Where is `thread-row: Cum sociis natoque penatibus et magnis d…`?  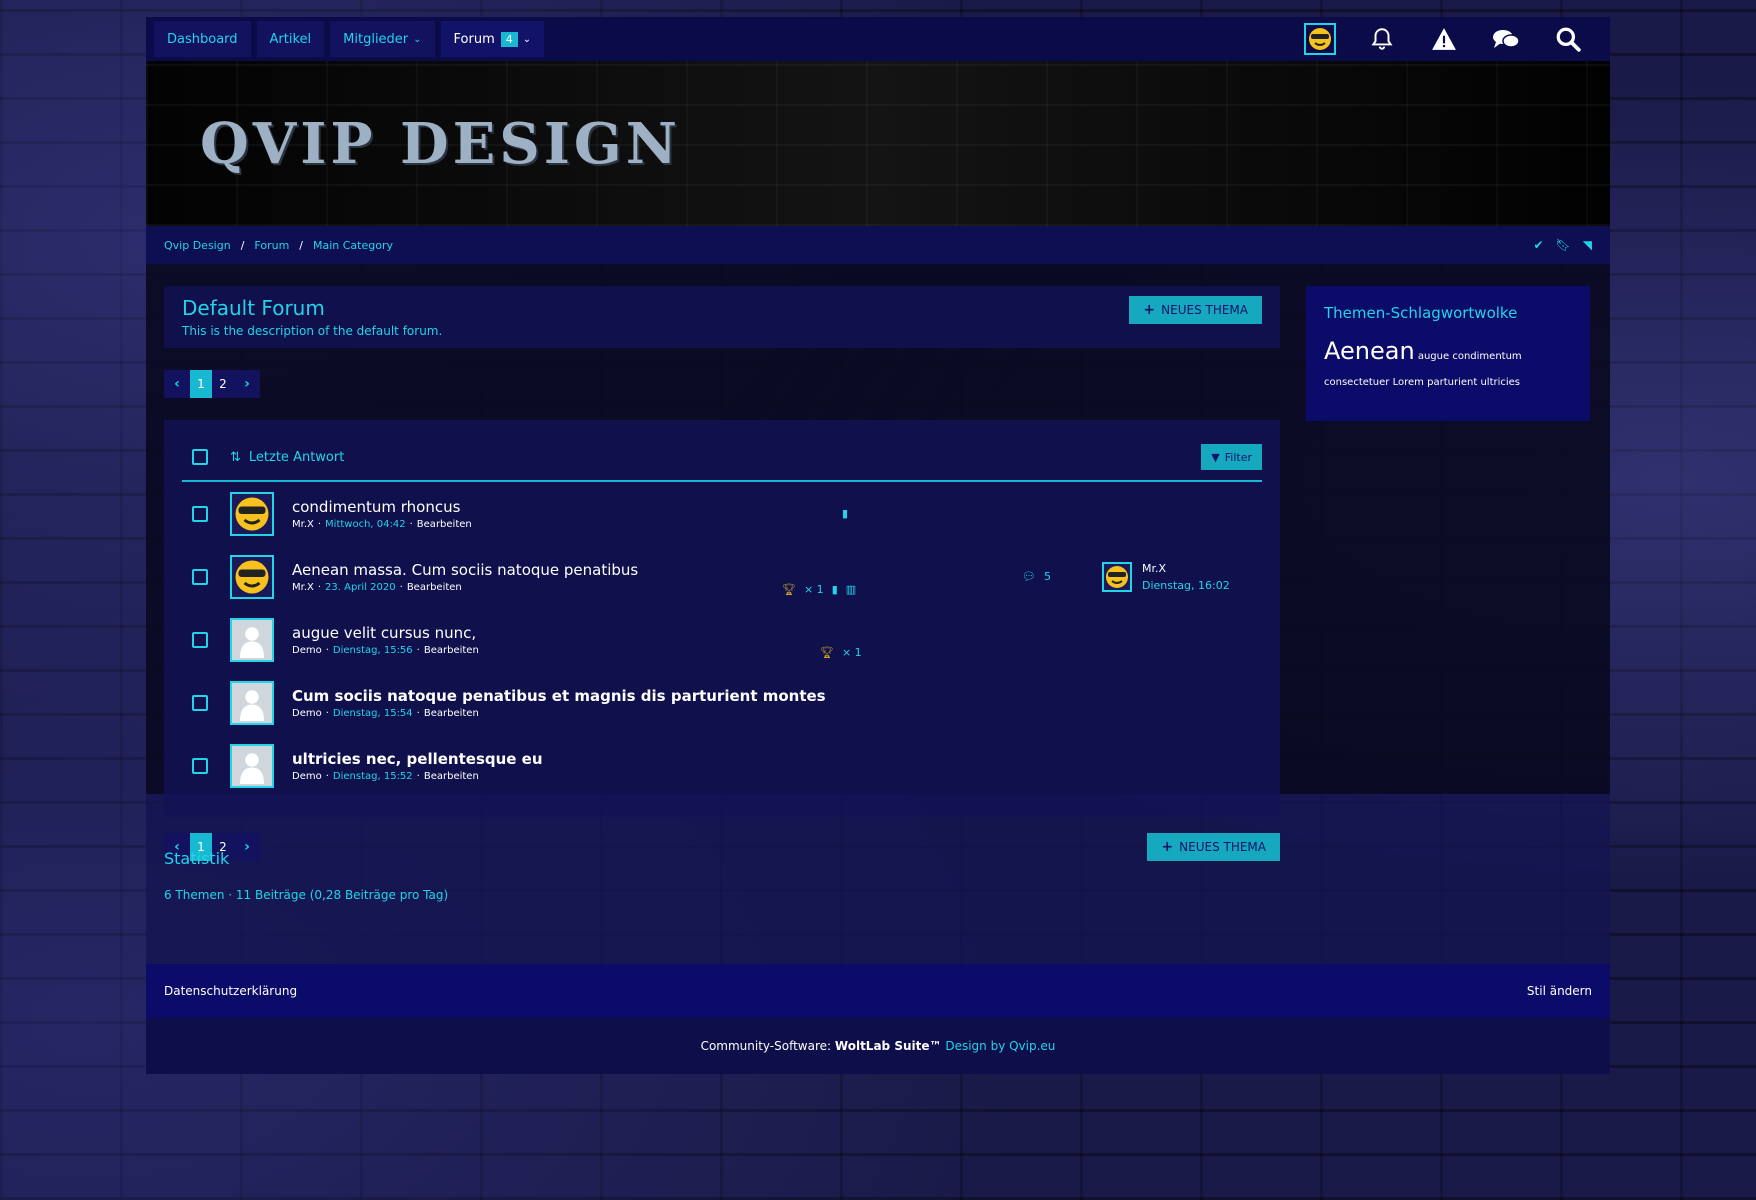
thread-row: Cum sociis natoque penatibus et magnis d… is located at coordinates (722, 702).